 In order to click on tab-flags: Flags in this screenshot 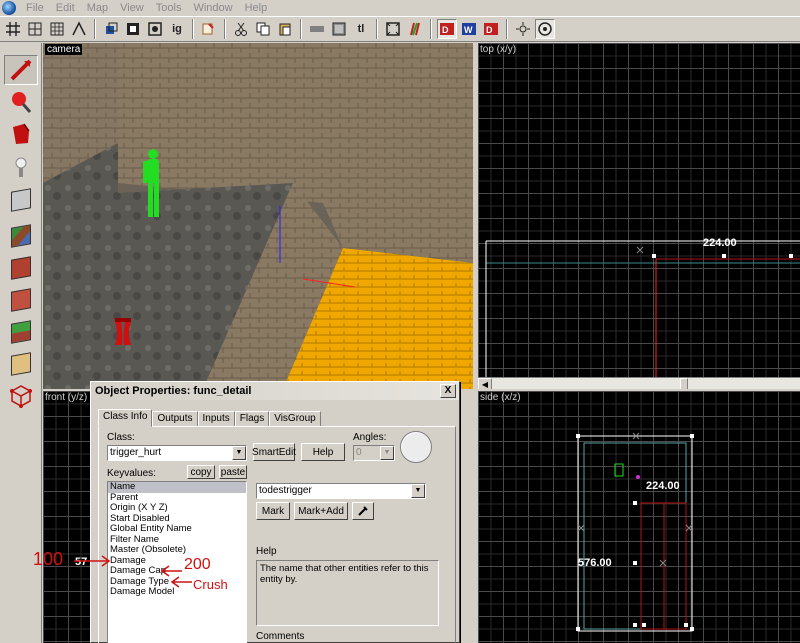, I will do `click(252, 419)`.